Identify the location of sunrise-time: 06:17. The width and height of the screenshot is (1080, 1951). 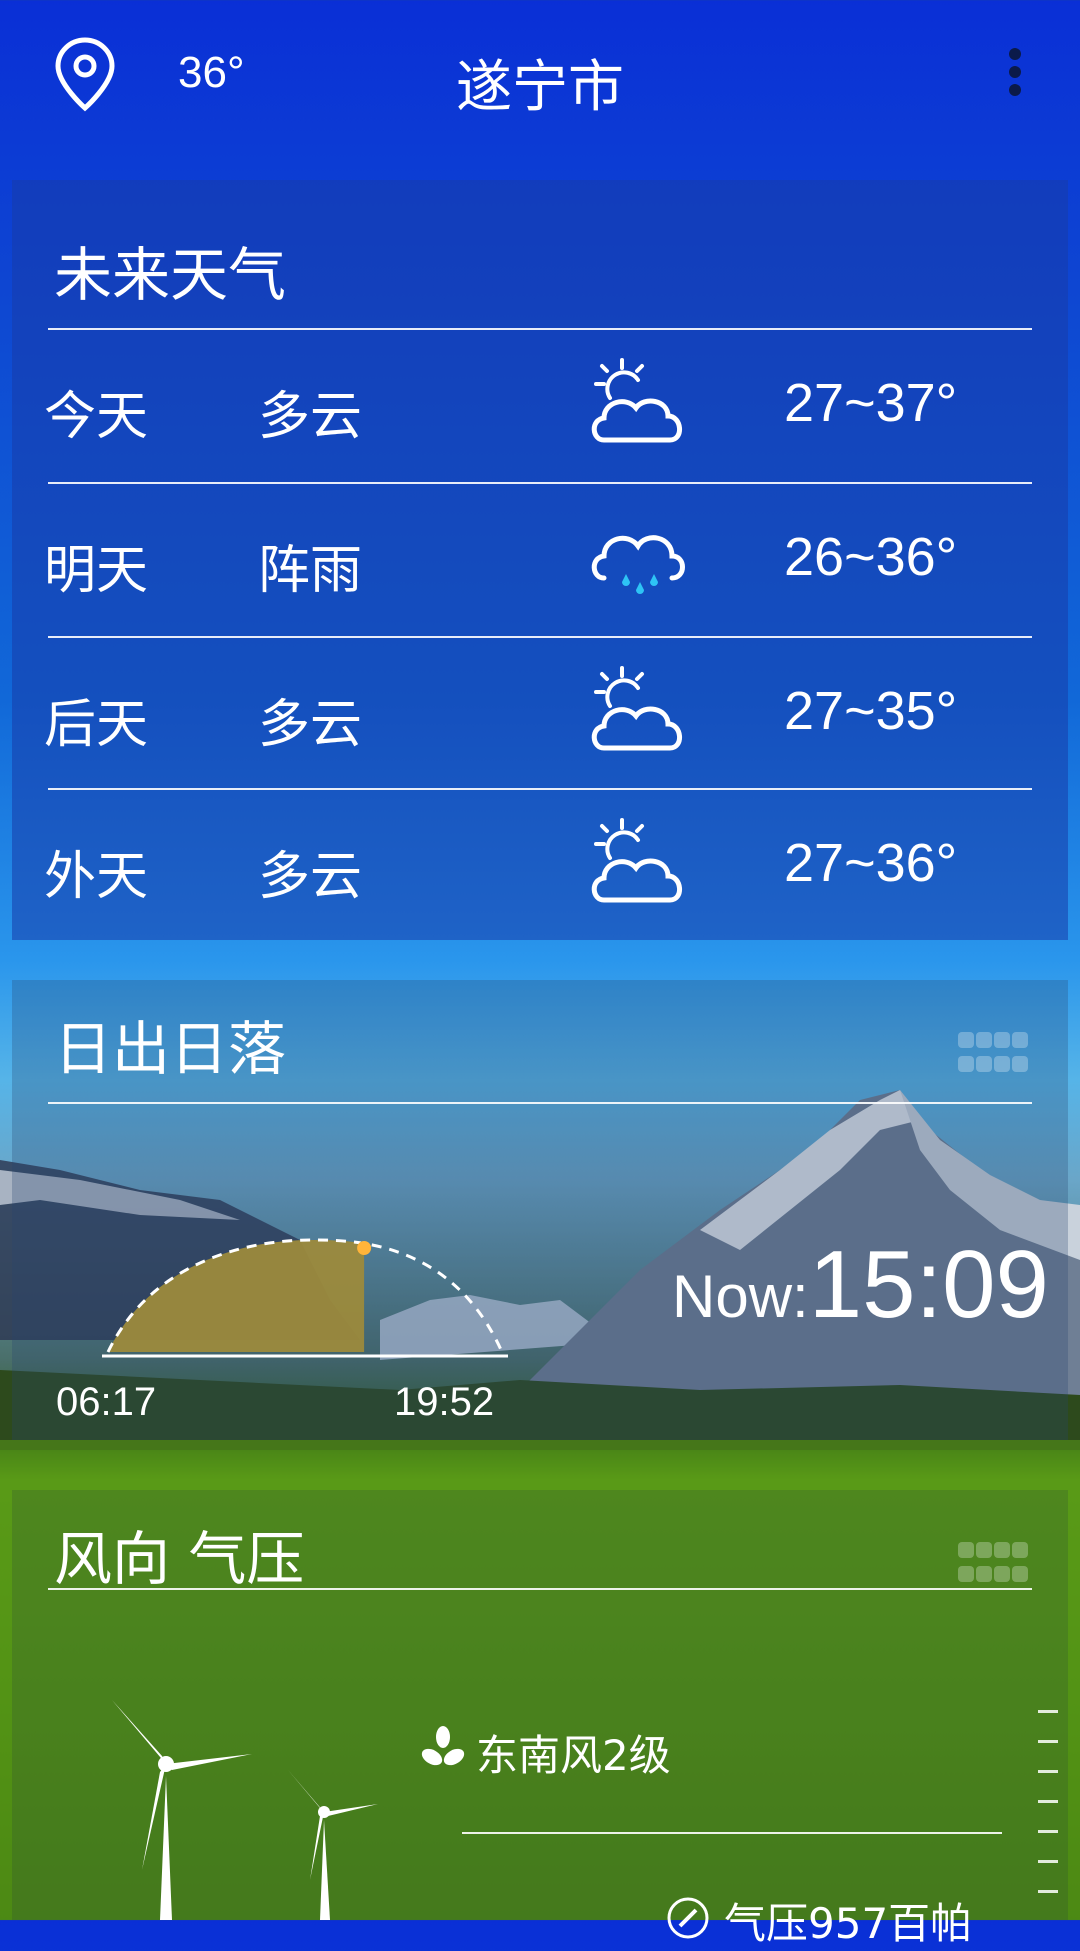
(106, 1402).